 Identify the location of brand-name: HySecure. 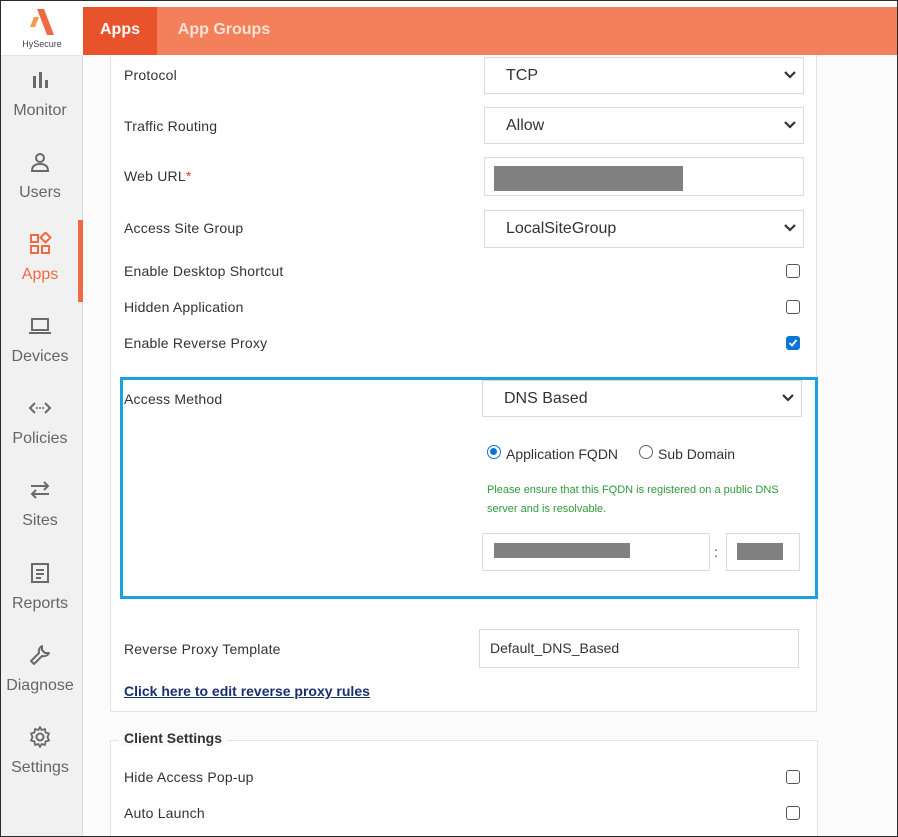
(42, 44).